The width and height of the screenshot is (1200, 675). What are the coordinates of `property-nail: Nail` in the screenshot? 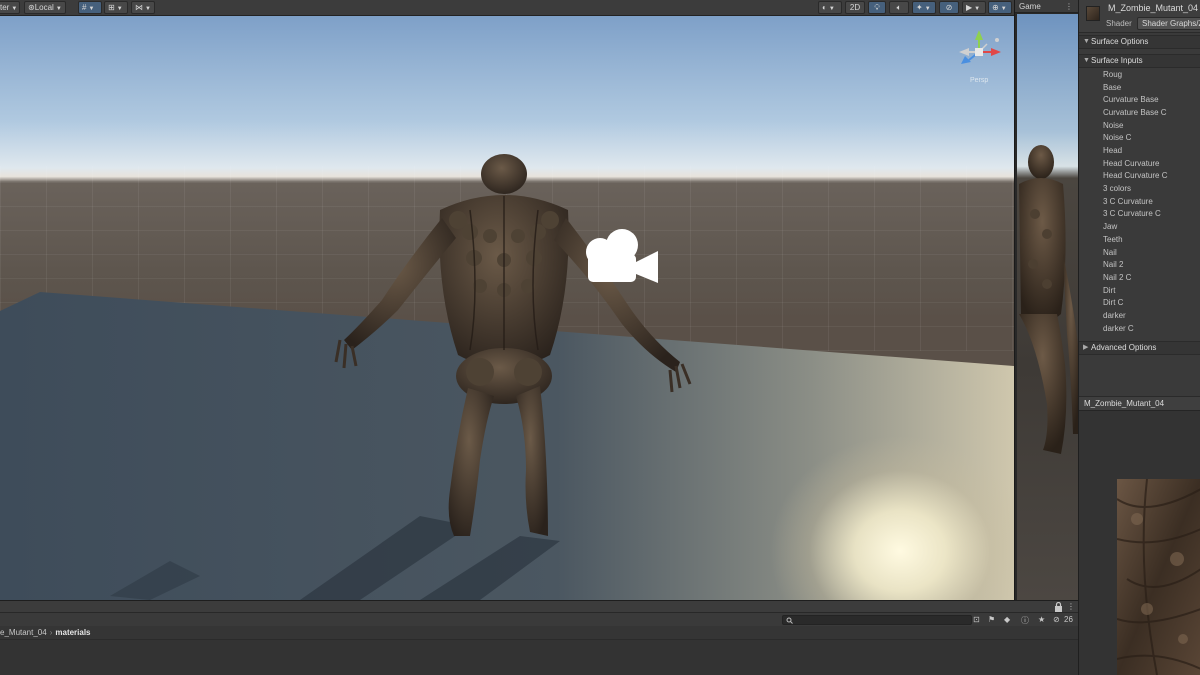 It's located at (1110, 252).